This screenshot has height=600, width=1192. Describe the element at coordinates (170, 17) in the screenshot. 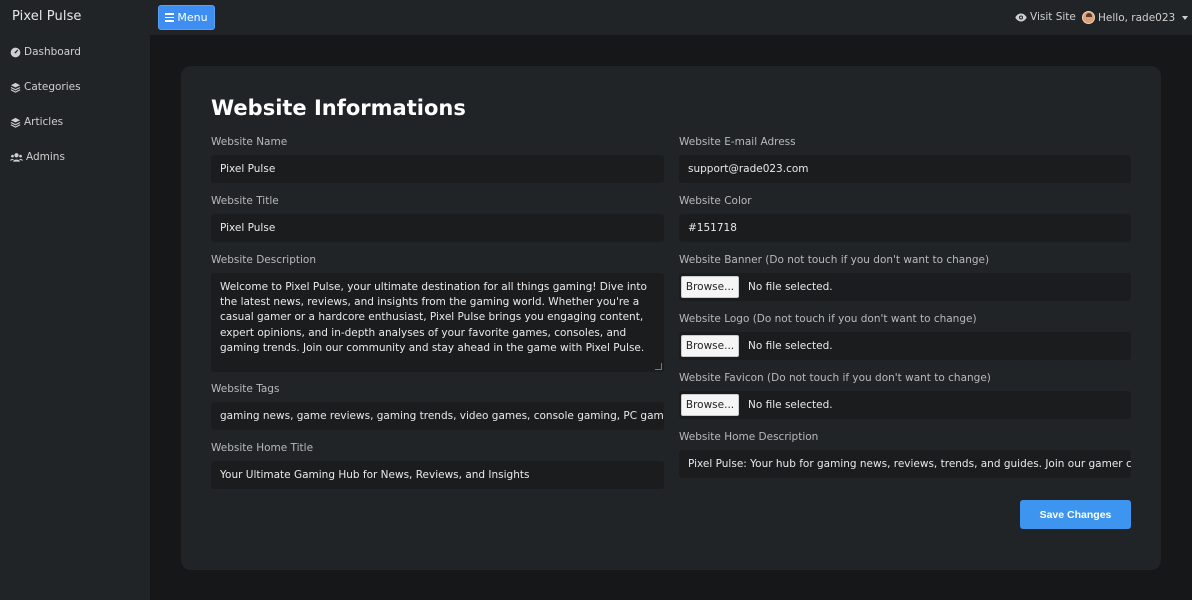

I see `hamburger-icon` at that location.